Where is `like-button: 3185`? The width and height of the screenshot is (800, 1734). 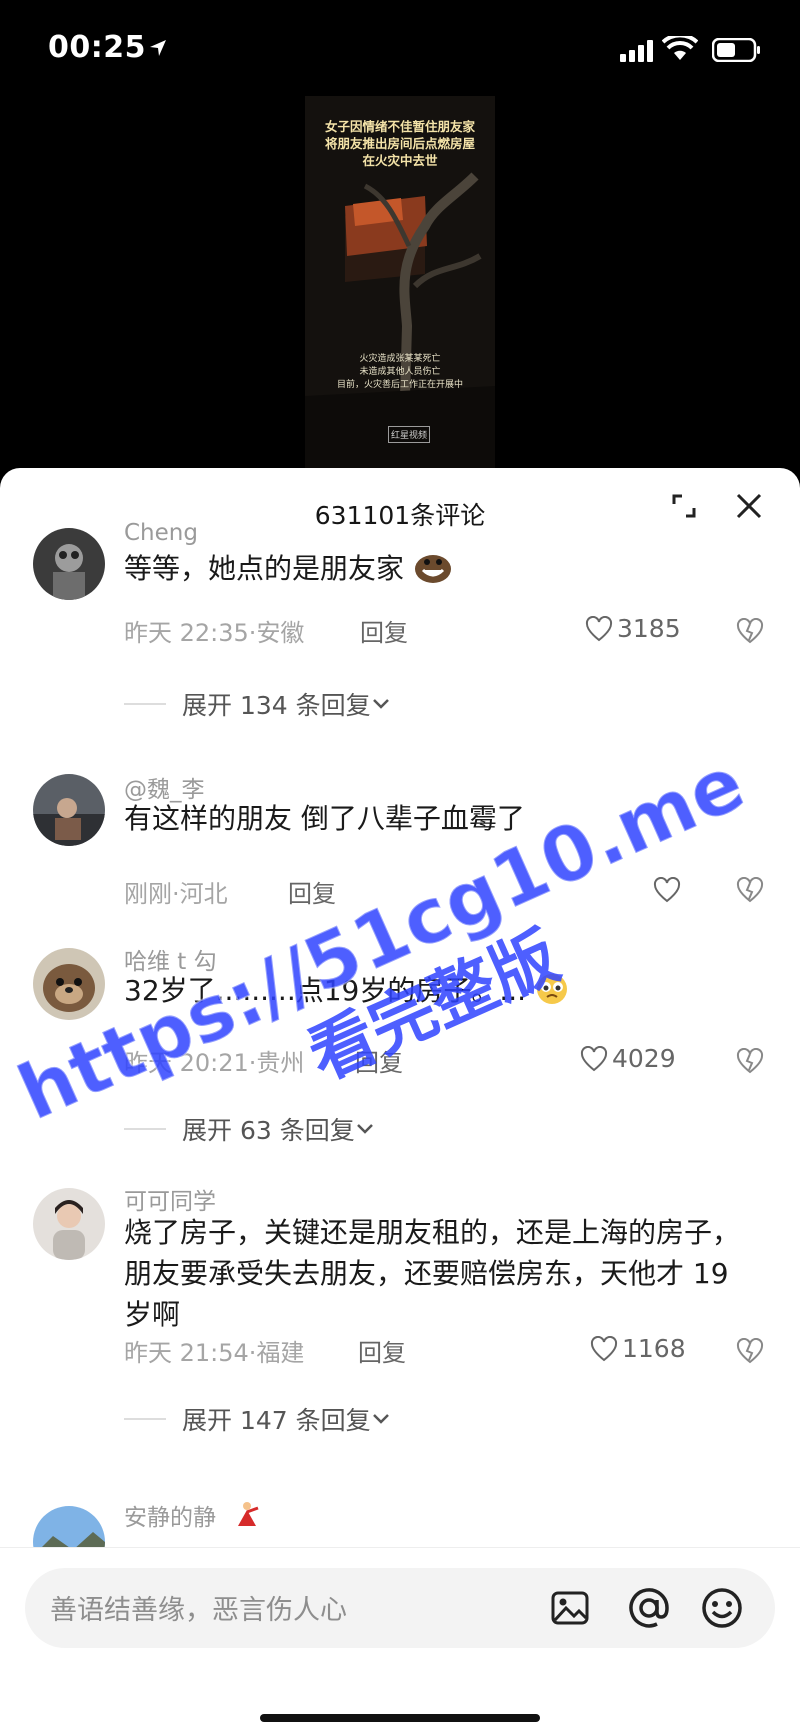 like-button: 3185 is located at coordinates (633, 628).